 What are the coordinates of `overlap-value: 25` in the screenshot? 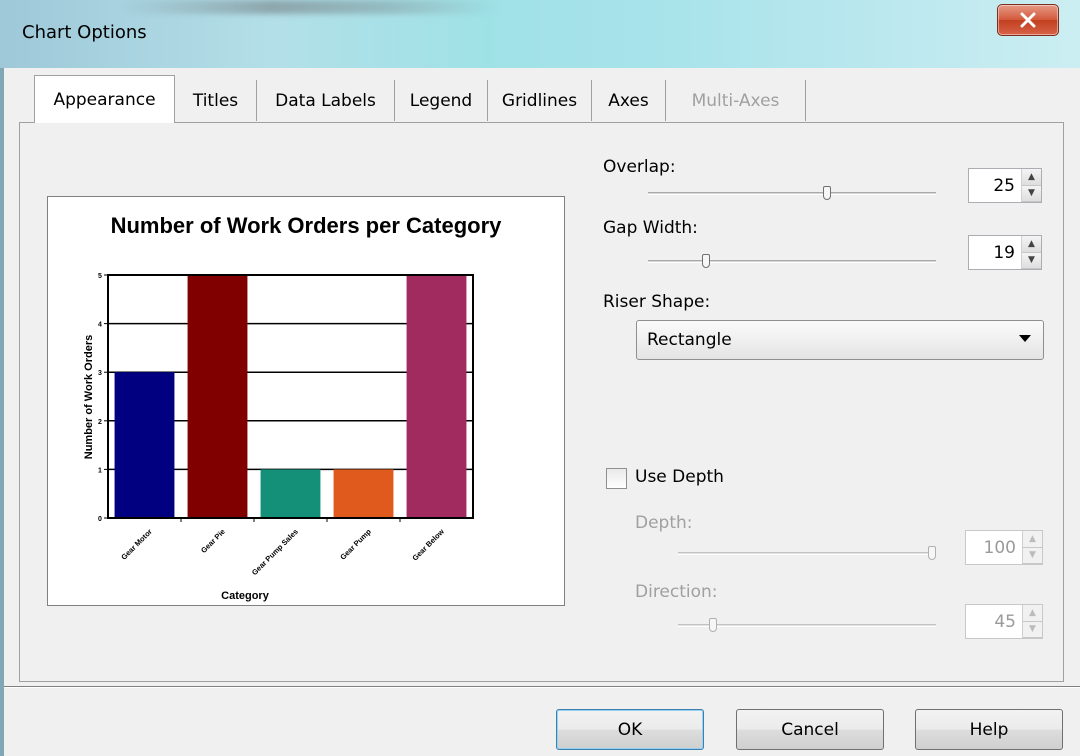 It's located at (995, 186).